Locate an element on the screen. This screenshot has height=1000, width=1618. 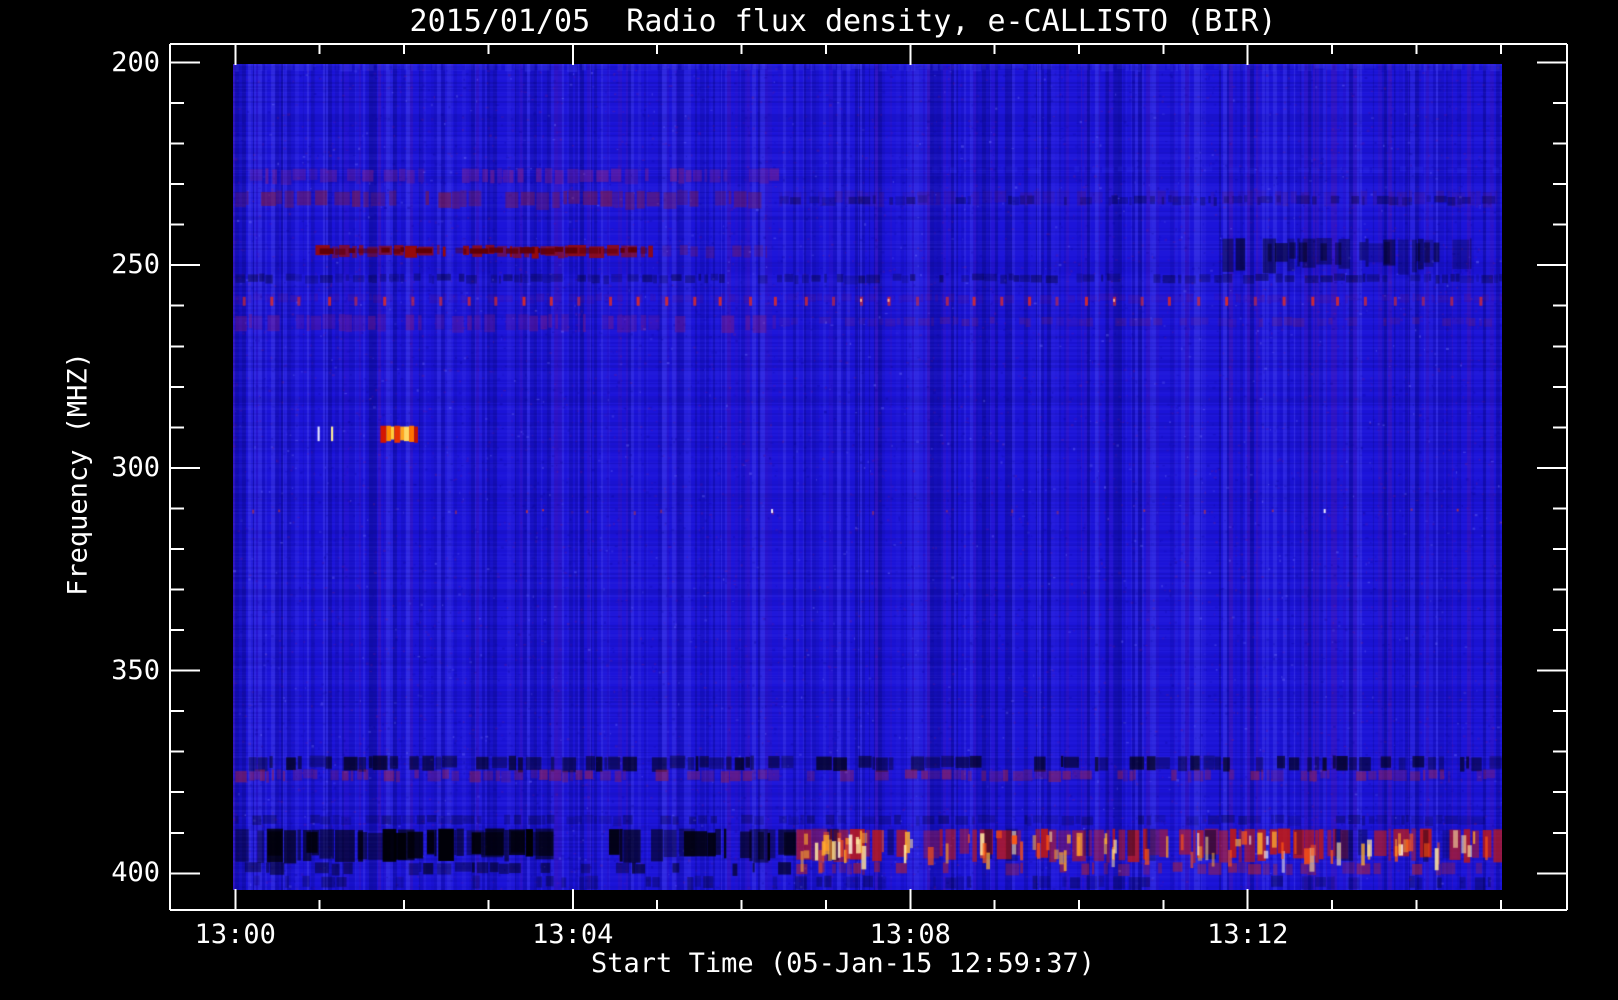
y-tick-label: 350 is located at coordinates (135, 670).